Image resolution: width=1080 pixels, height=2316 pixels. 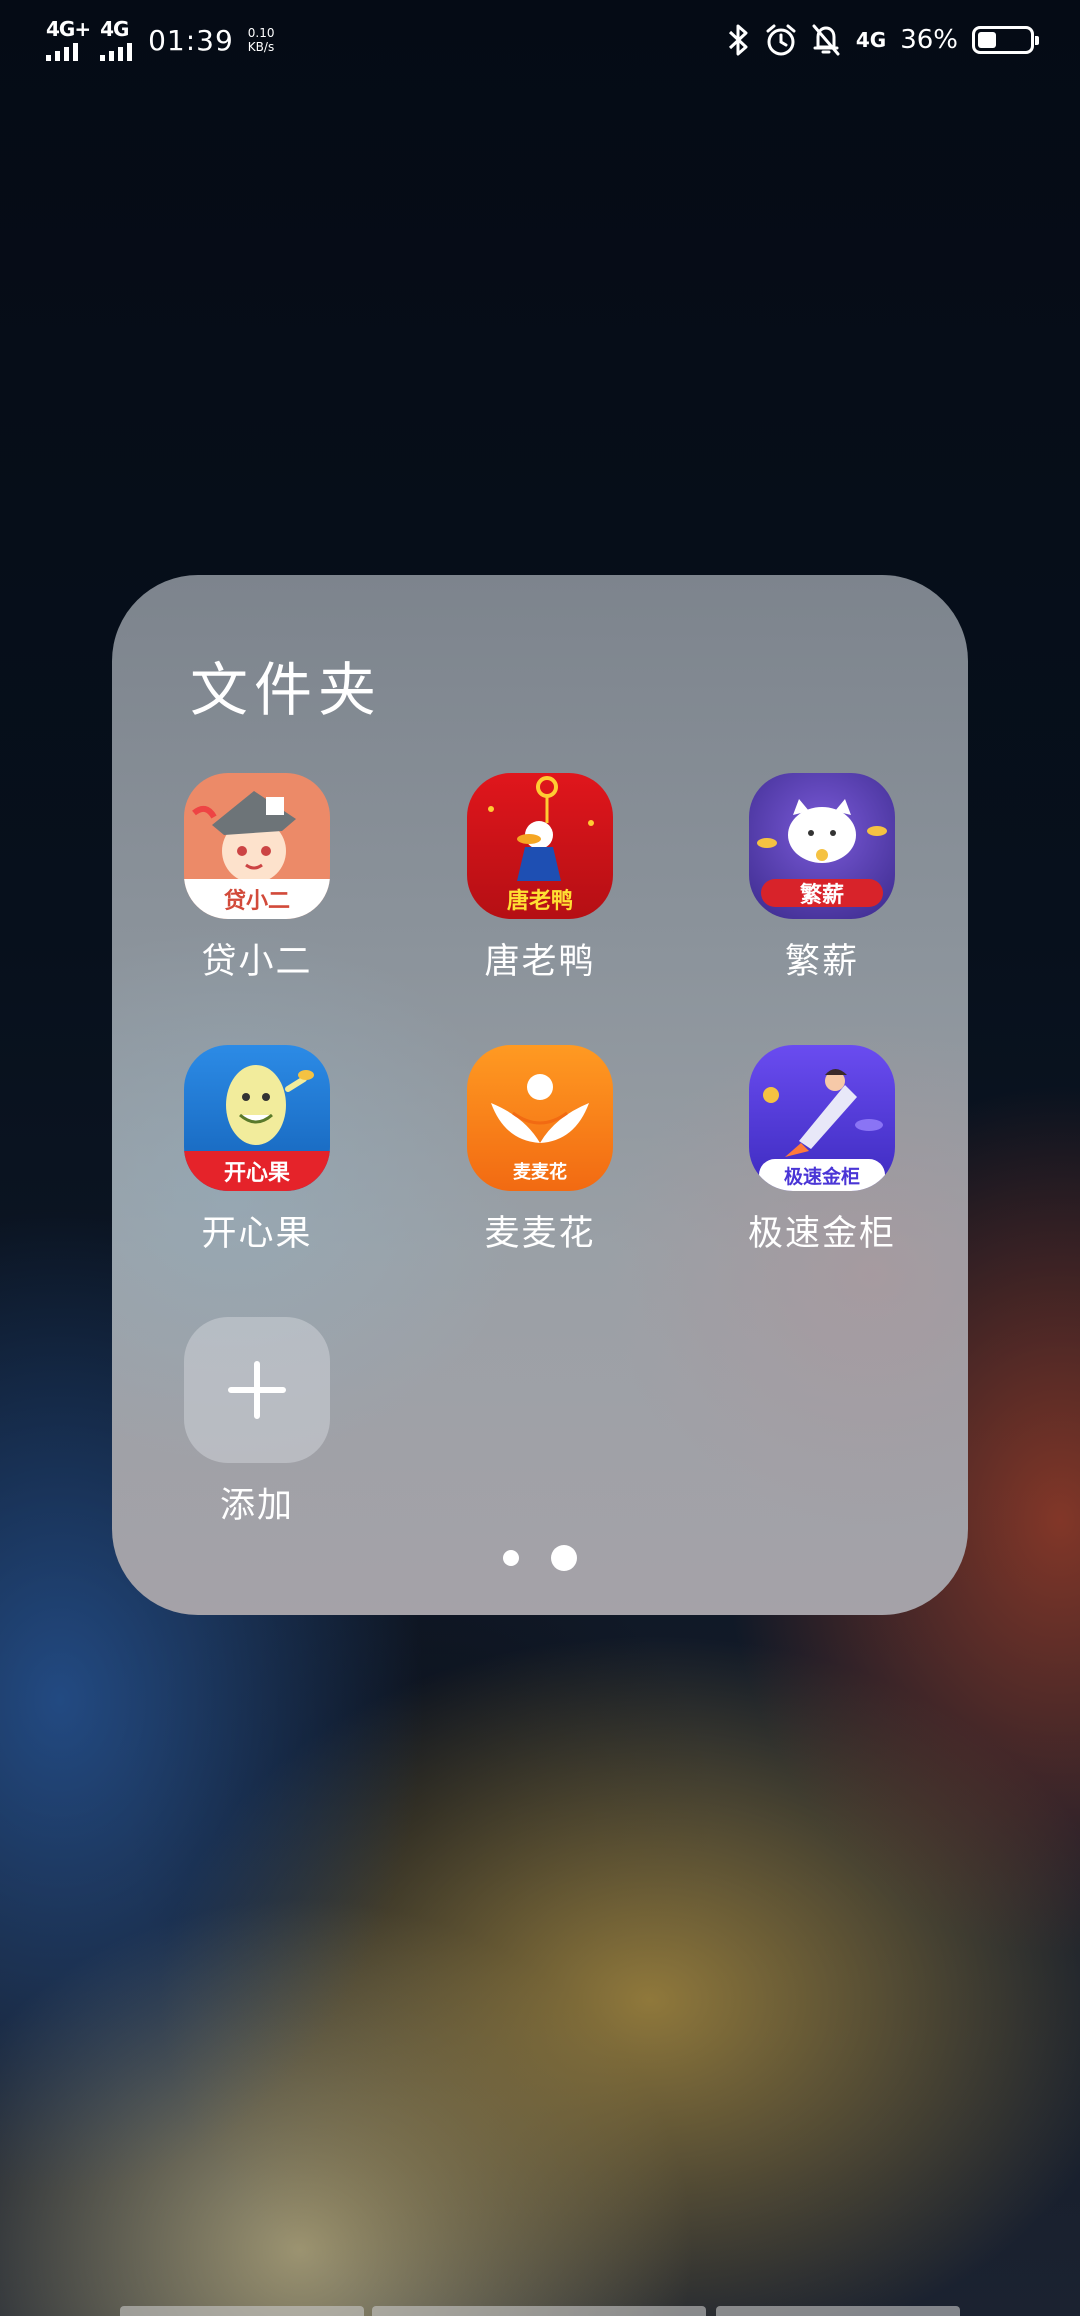 I want to click on app-label-jisujingui: 极速金柜, so click(x=821, y=1234).